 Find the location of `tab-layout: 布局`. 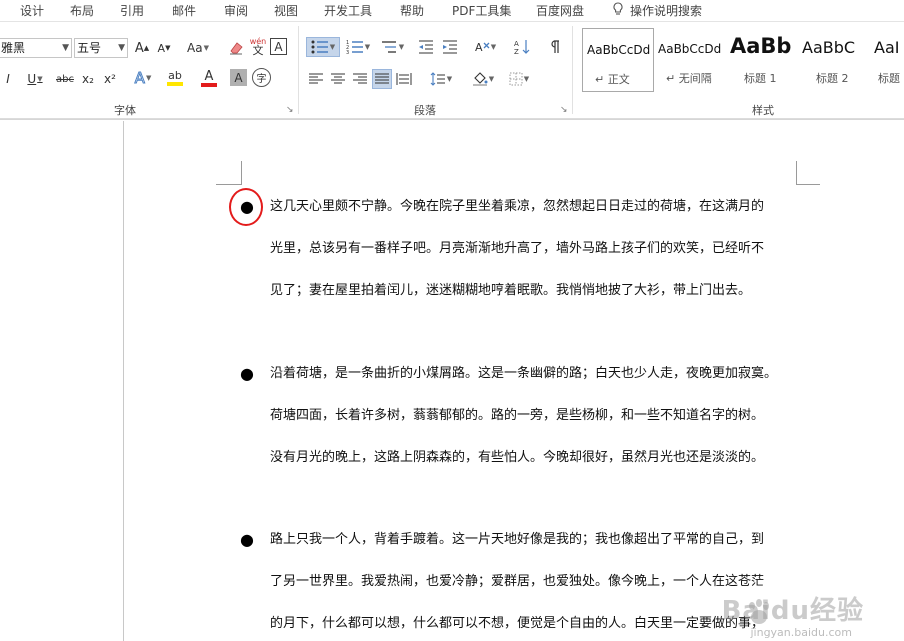

tab-layout: 布局 is located at coordinates (82, 11).